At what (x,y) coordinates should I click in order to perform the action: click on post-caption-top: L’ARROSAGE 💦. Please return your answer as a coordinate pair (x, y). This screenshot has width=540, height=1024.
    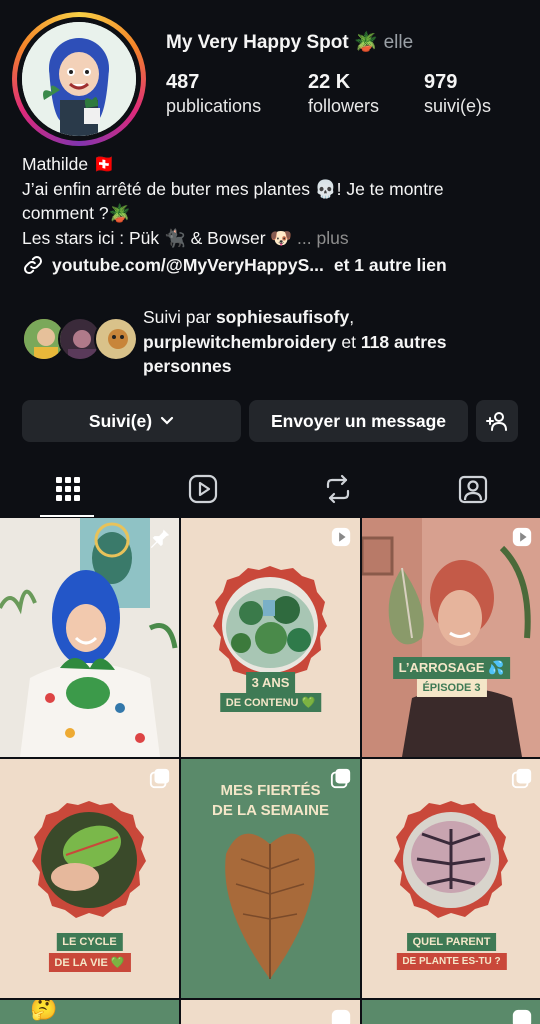
    Looking at the image, I should click on (451, 668).